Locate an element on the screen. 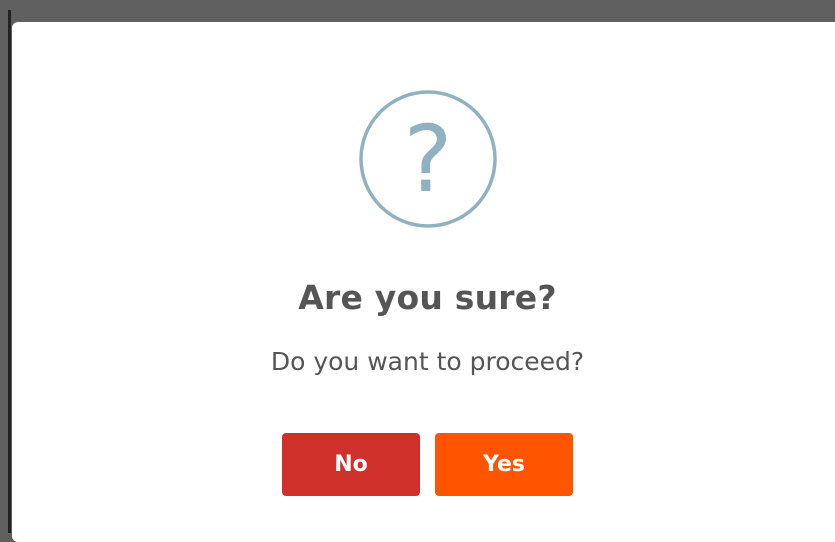 The width and height of the screenshot is (835, 542). yes-button: Yes is located at coordinates (504, 464).